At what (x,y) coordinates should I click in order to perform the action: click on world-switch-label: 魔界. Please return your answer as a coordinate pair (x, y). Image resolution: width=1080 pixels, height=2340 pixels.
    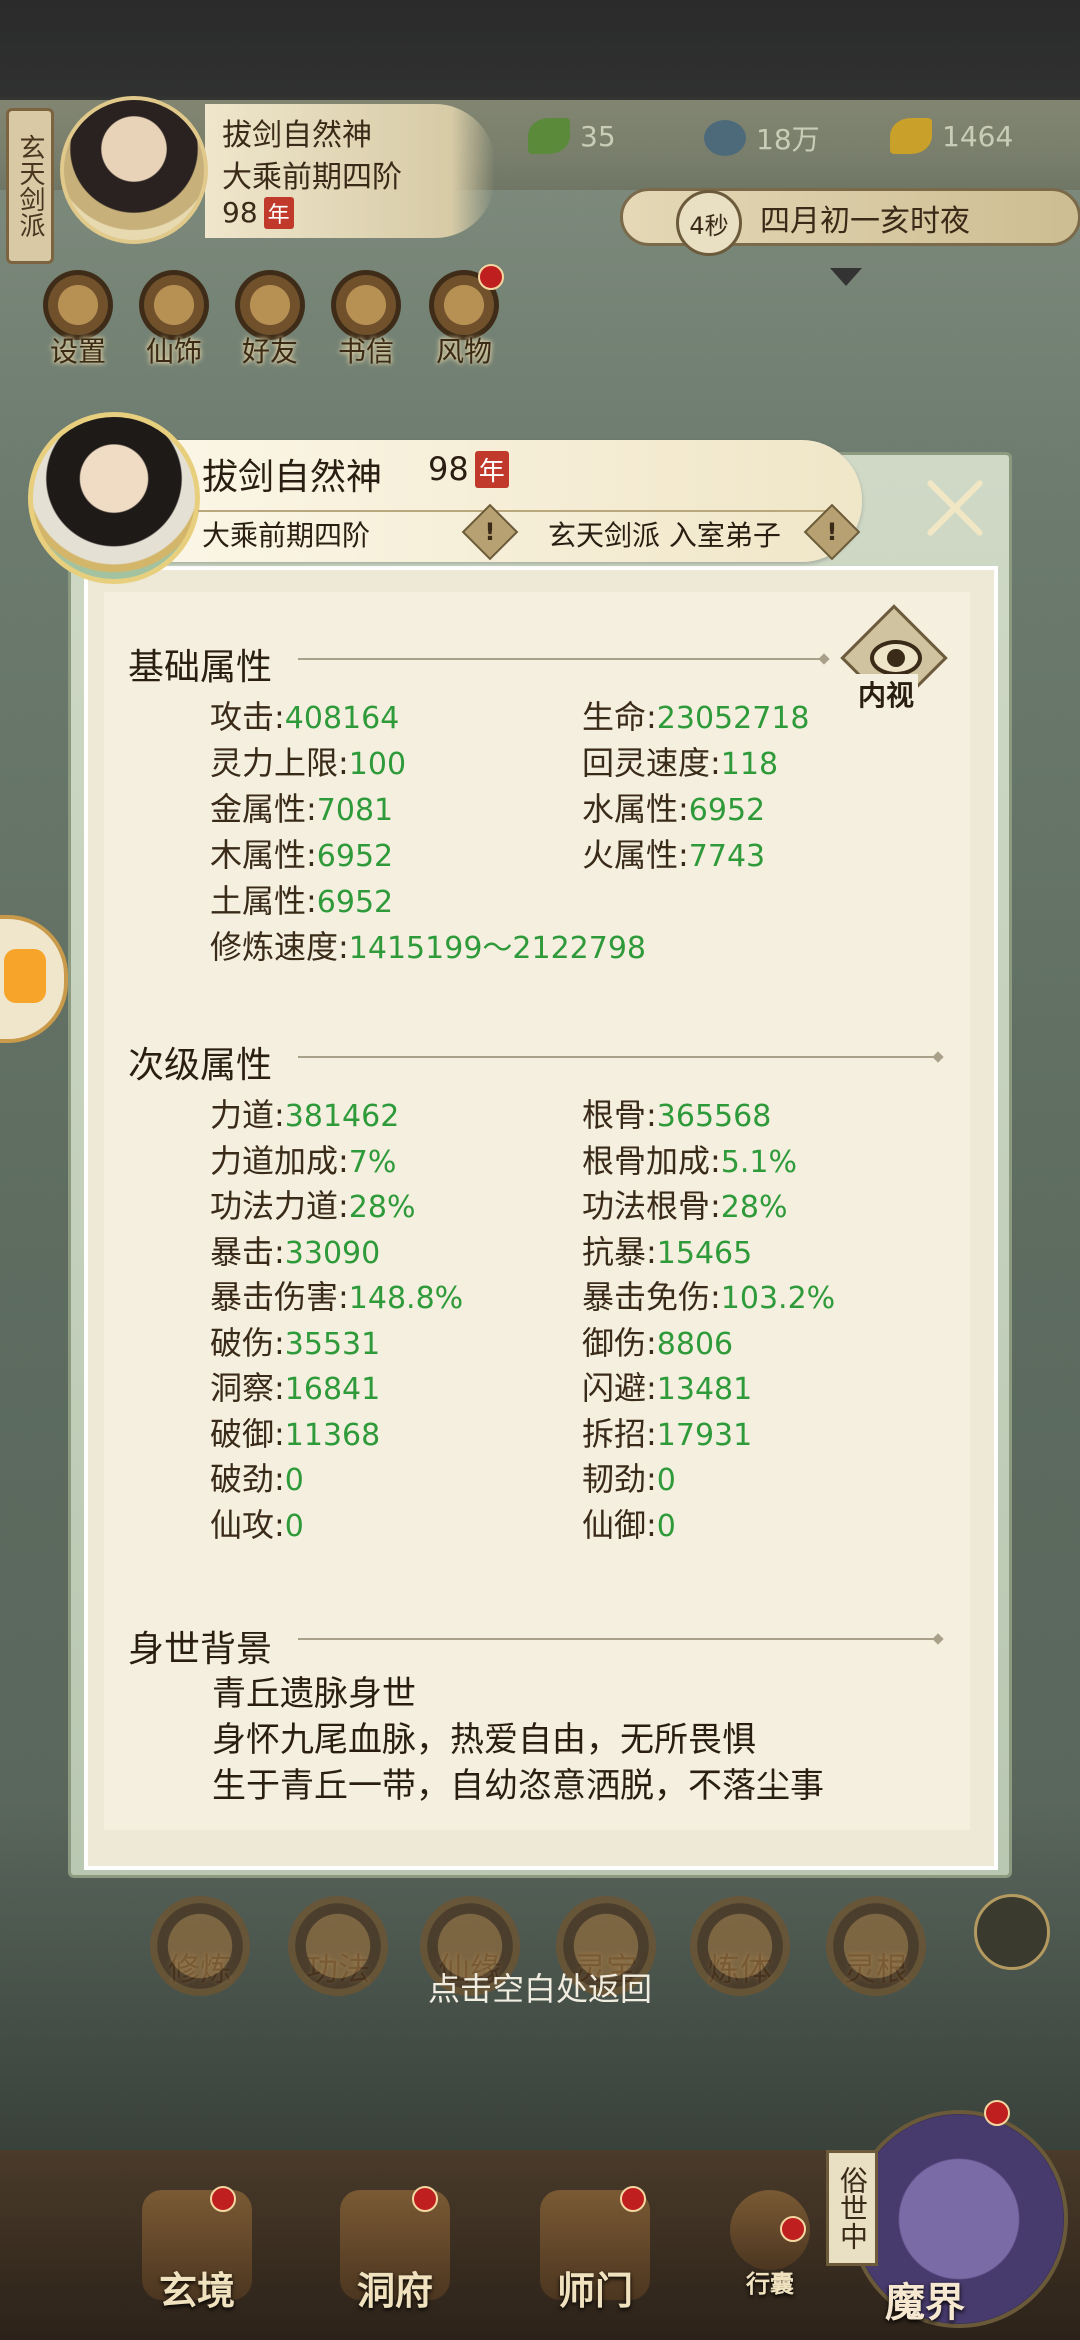
    Looking at the image, I should click on (925, 2303).